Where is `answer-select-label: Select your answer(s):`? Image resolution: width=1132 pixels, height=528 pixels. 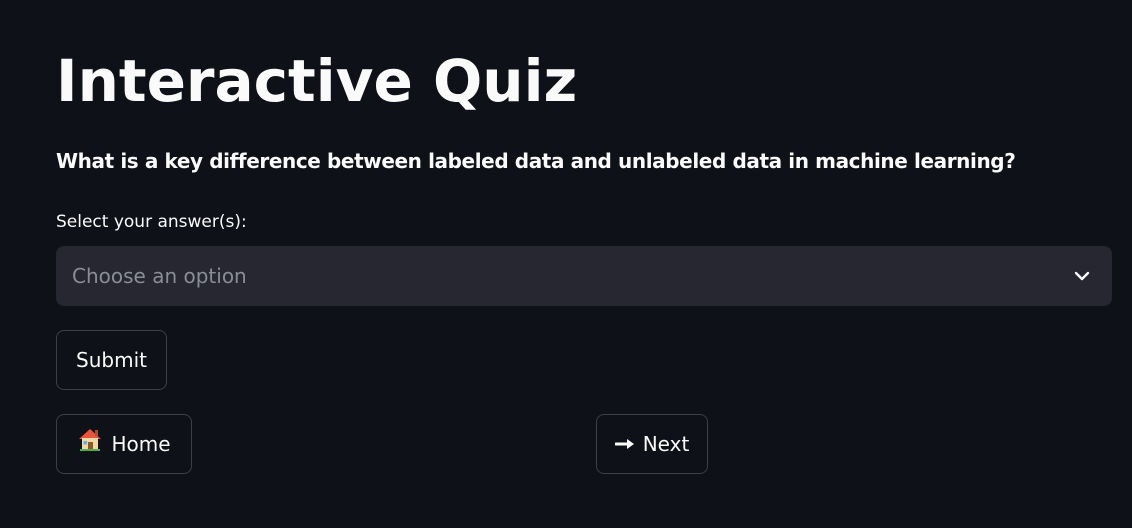
answer-select-label: Select your answer(s): is located at coordinates (151, 222).